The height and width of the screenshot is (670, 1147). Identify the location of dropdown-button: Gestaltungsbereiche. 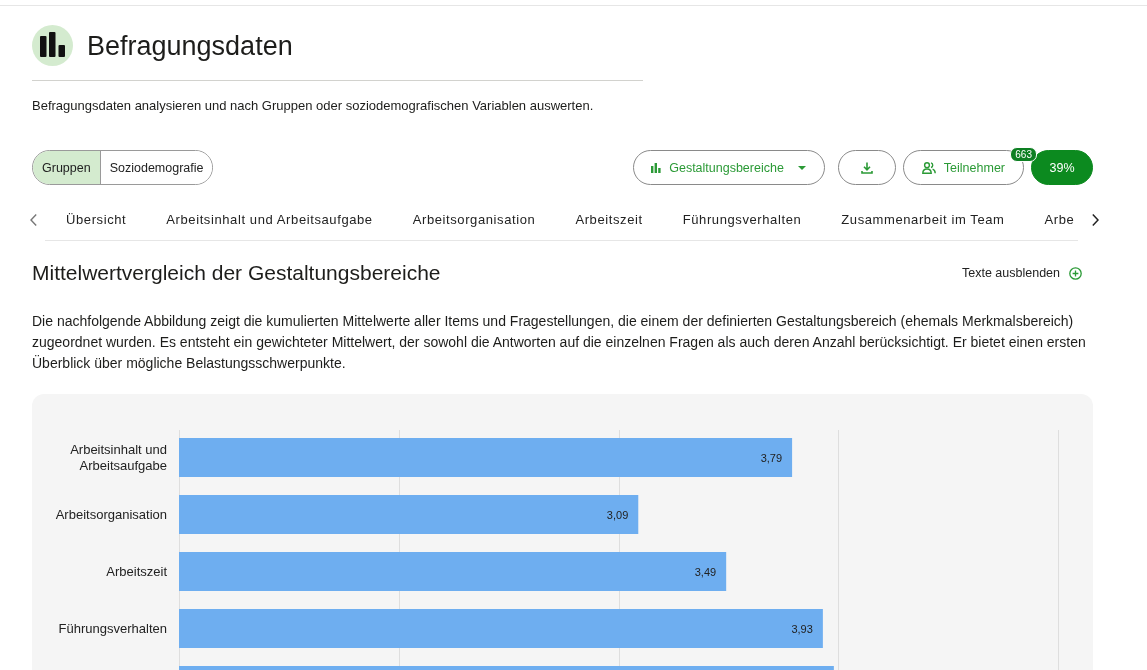
(729, 167).